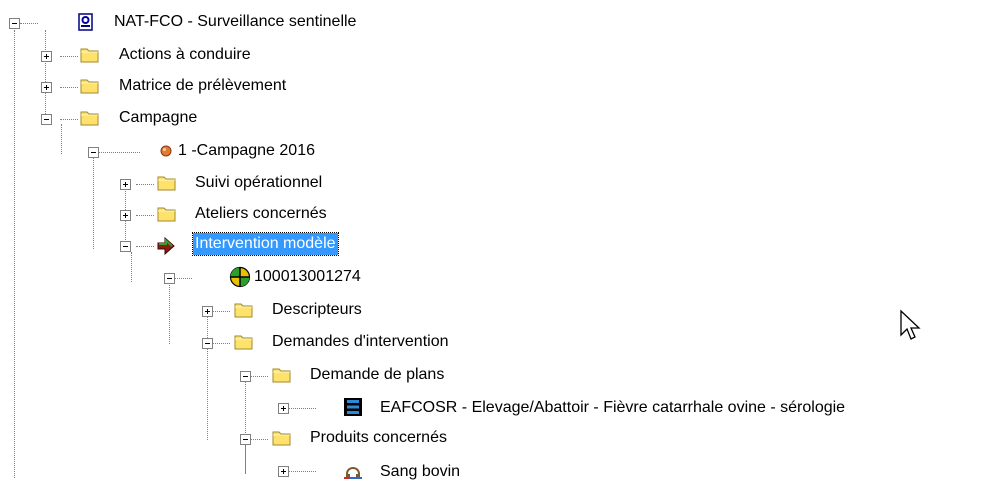  What do you see at coordinates (378, 438) in the screenshot?
I see `tree-node-label: Produits concernés` at bounding box center [378, 438].